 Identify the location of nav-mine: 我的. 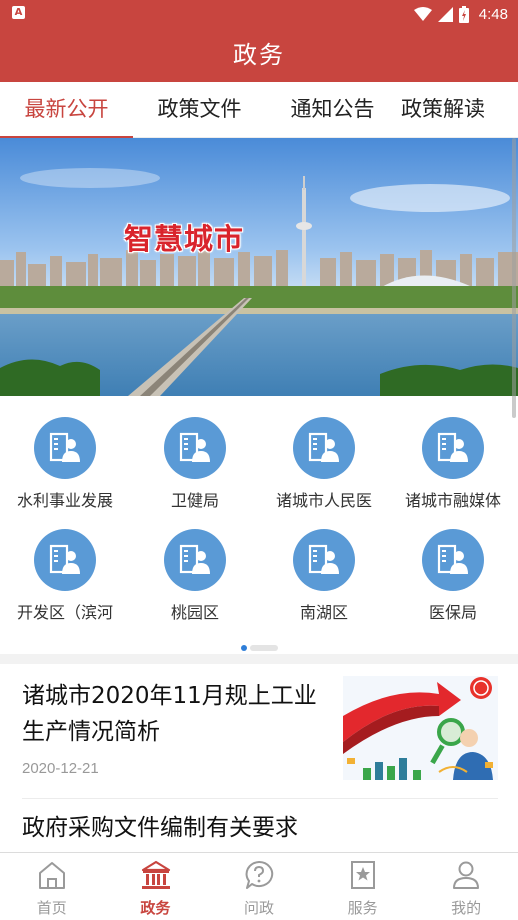
(466, 886).